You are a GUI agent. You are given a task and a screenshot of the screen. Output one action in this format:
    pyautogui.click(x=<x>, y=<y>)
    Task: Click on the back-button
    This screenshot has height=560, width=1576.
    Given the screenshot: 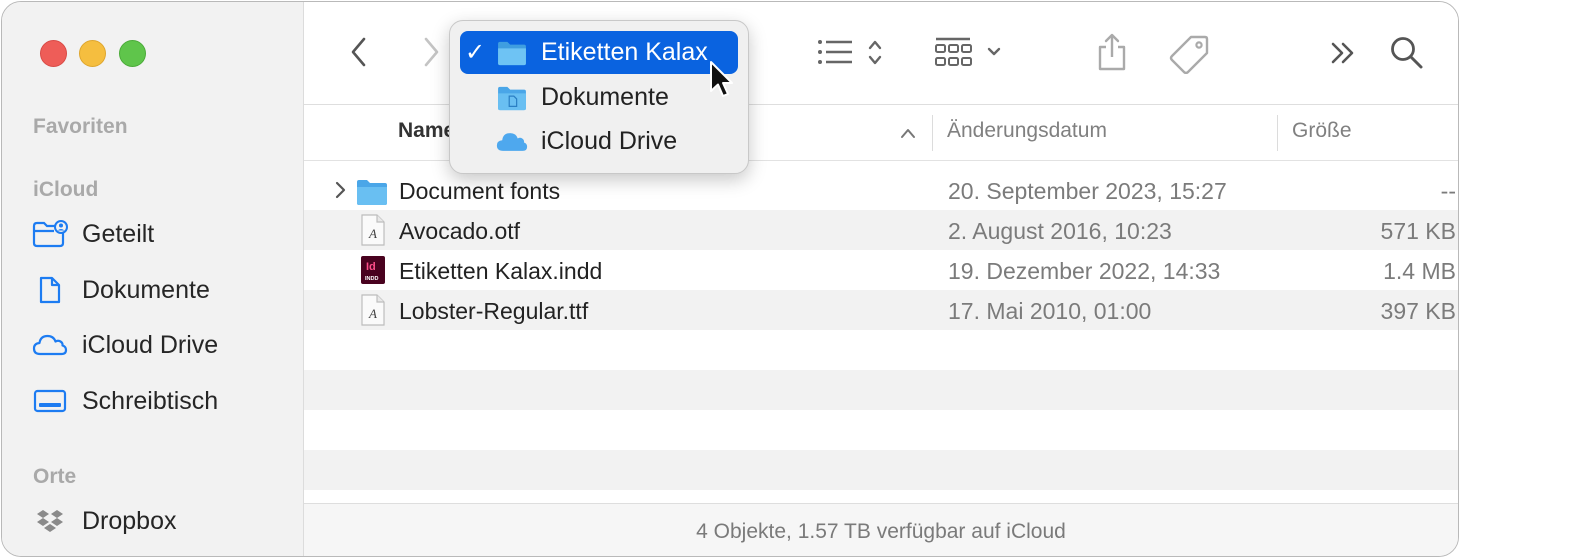 What is the action you would take?
    pyautogui.click(x=359, y=52)
    